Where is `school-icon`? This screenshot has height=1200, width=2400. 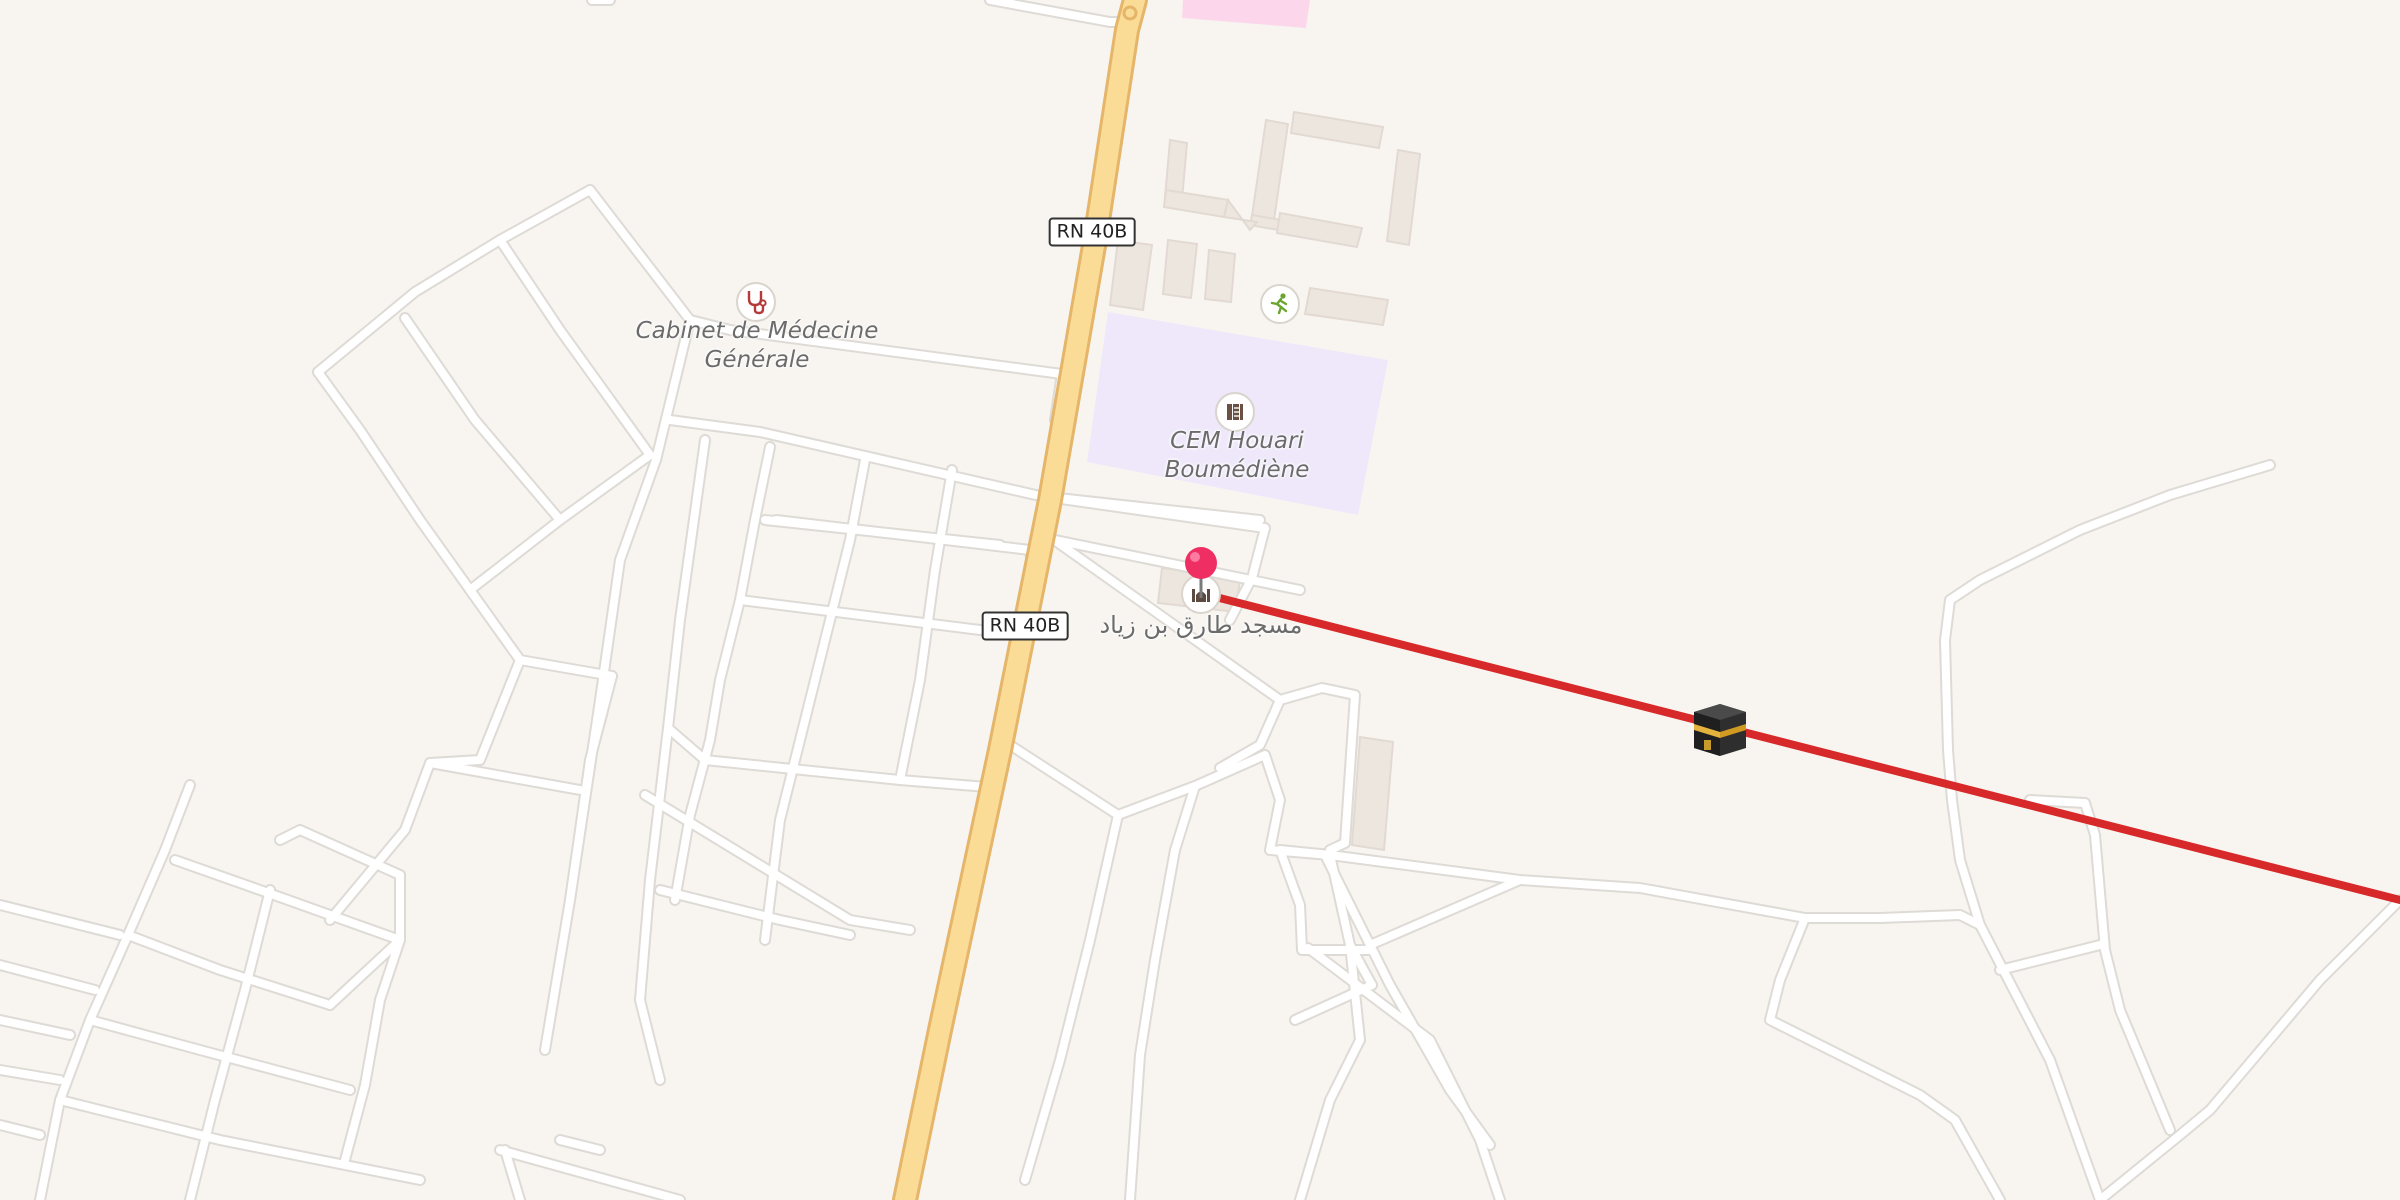 school-icon is located at coordinates (1235, 412).